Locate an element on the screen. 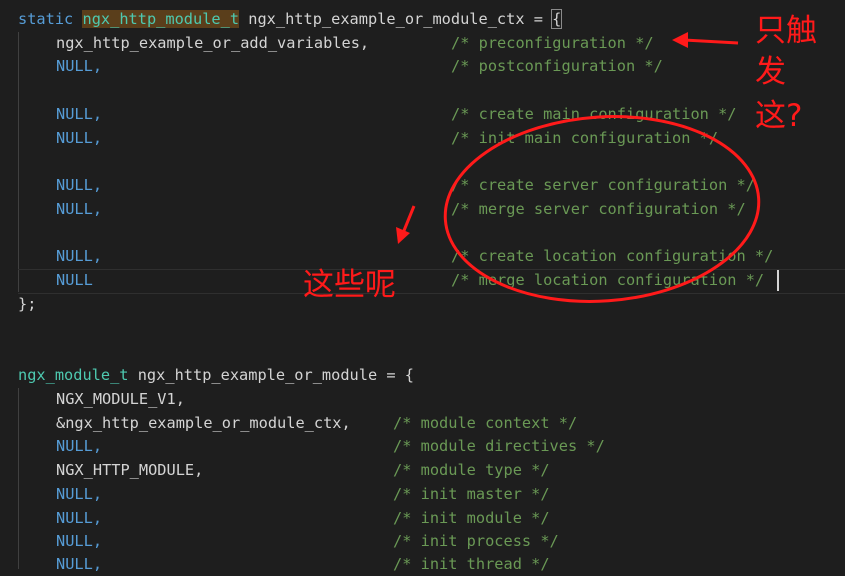  code-line-module-ctx: &ngx_http_example_or_module_ctx, is located at coordinates (203, 423).